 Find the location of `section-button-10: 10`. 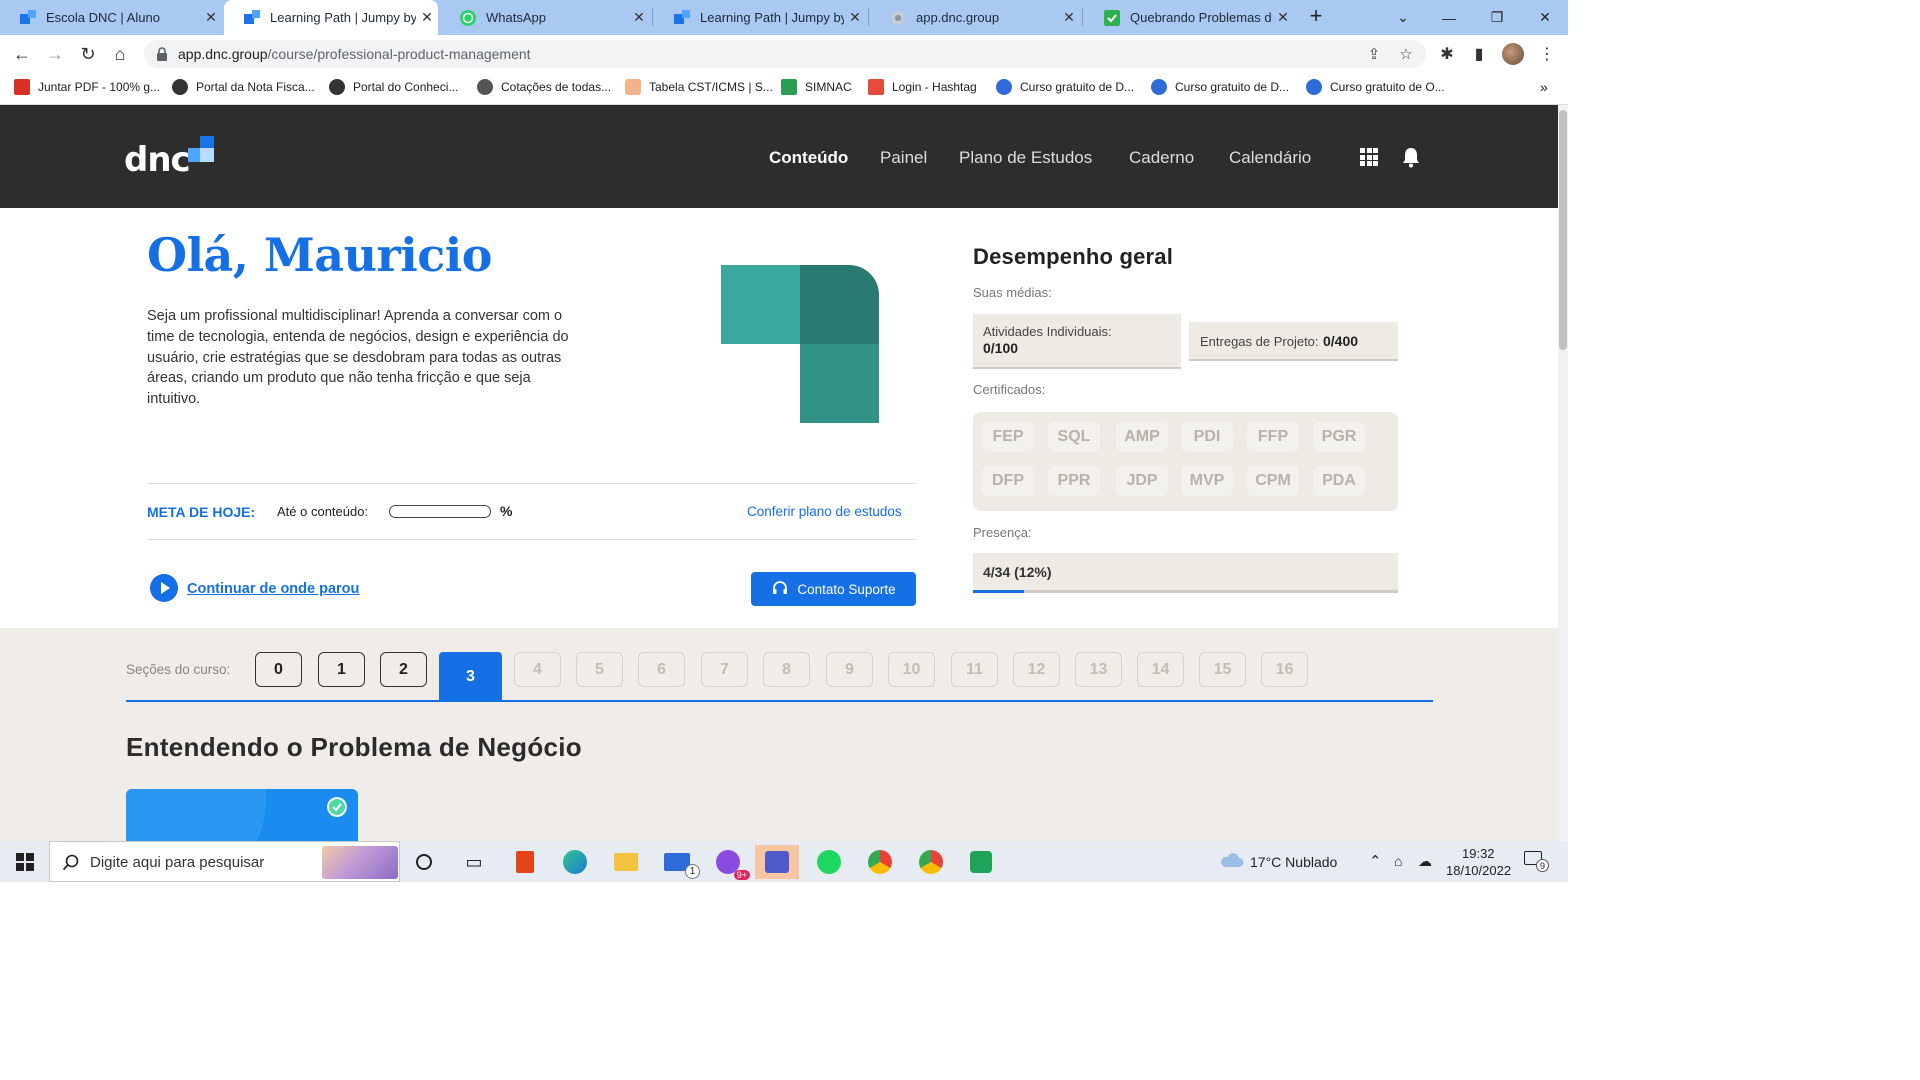

section-button-10: 10 is located at coordinates (911, 669).